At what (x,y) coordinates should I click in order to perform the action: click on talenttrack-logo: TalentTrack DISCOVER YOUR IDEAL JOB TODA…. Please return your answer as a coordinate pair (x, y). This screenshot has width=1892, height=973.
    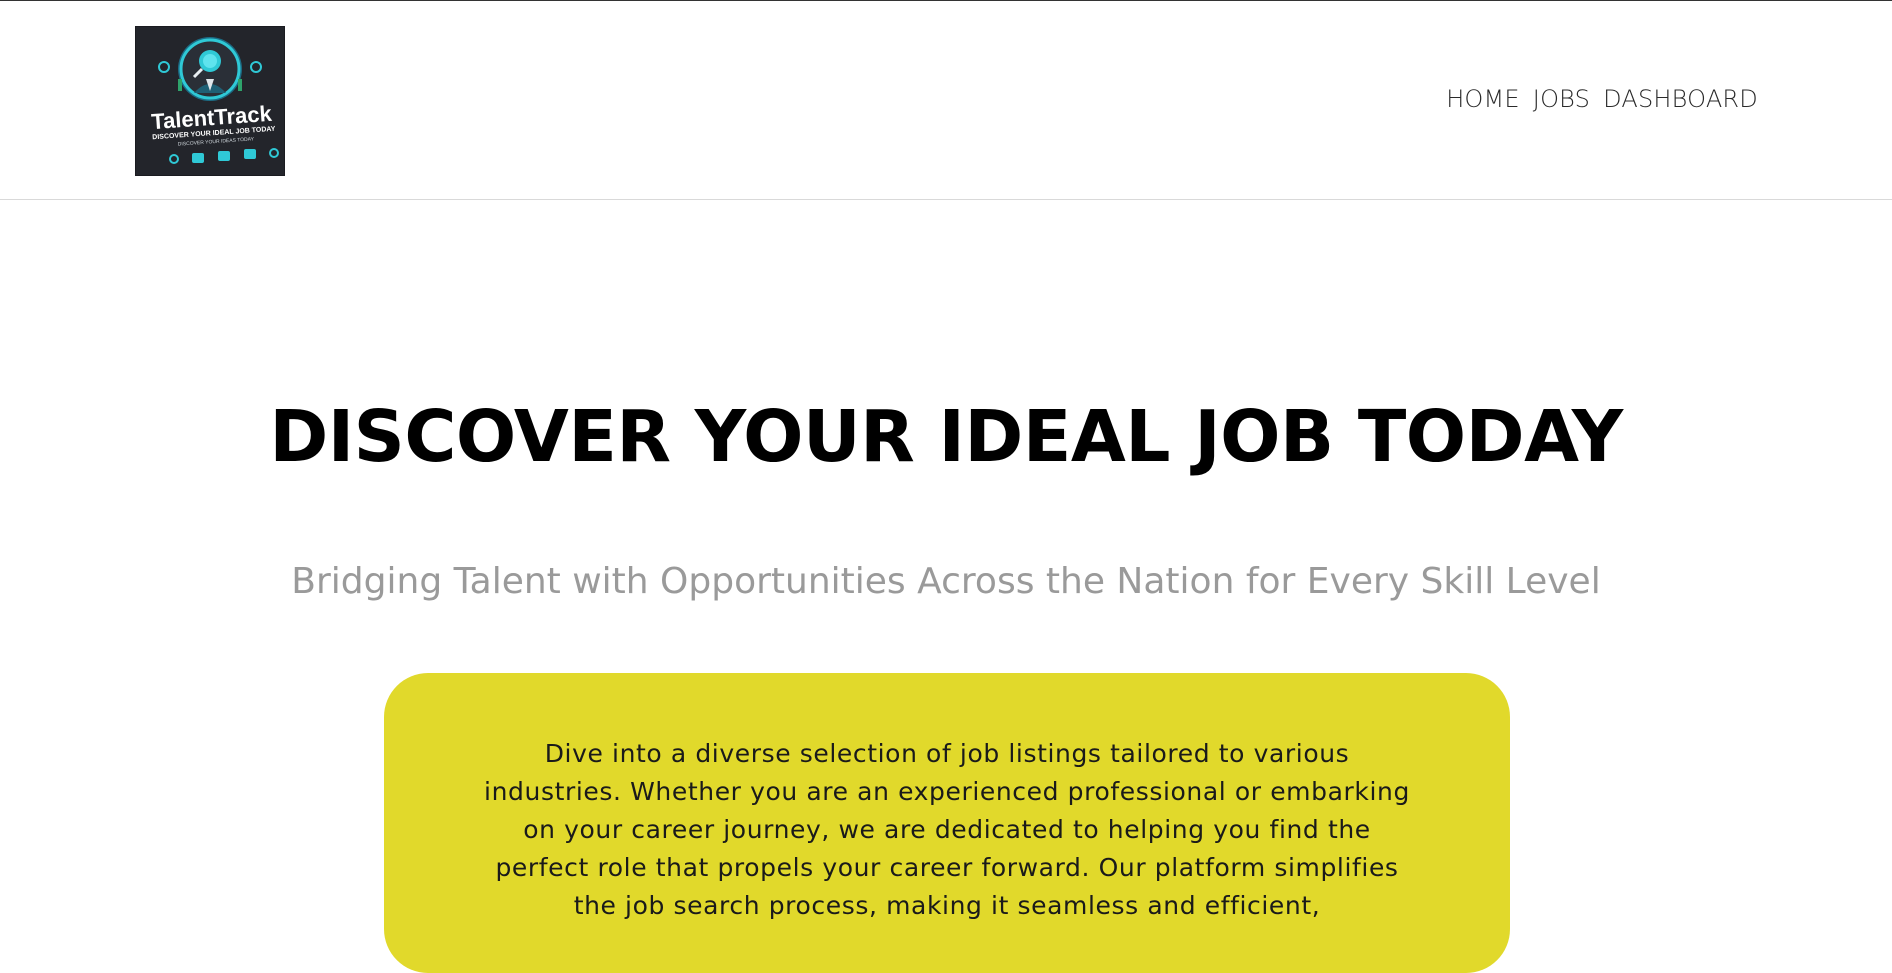
    Looking at the image, I should click on (210, 101).